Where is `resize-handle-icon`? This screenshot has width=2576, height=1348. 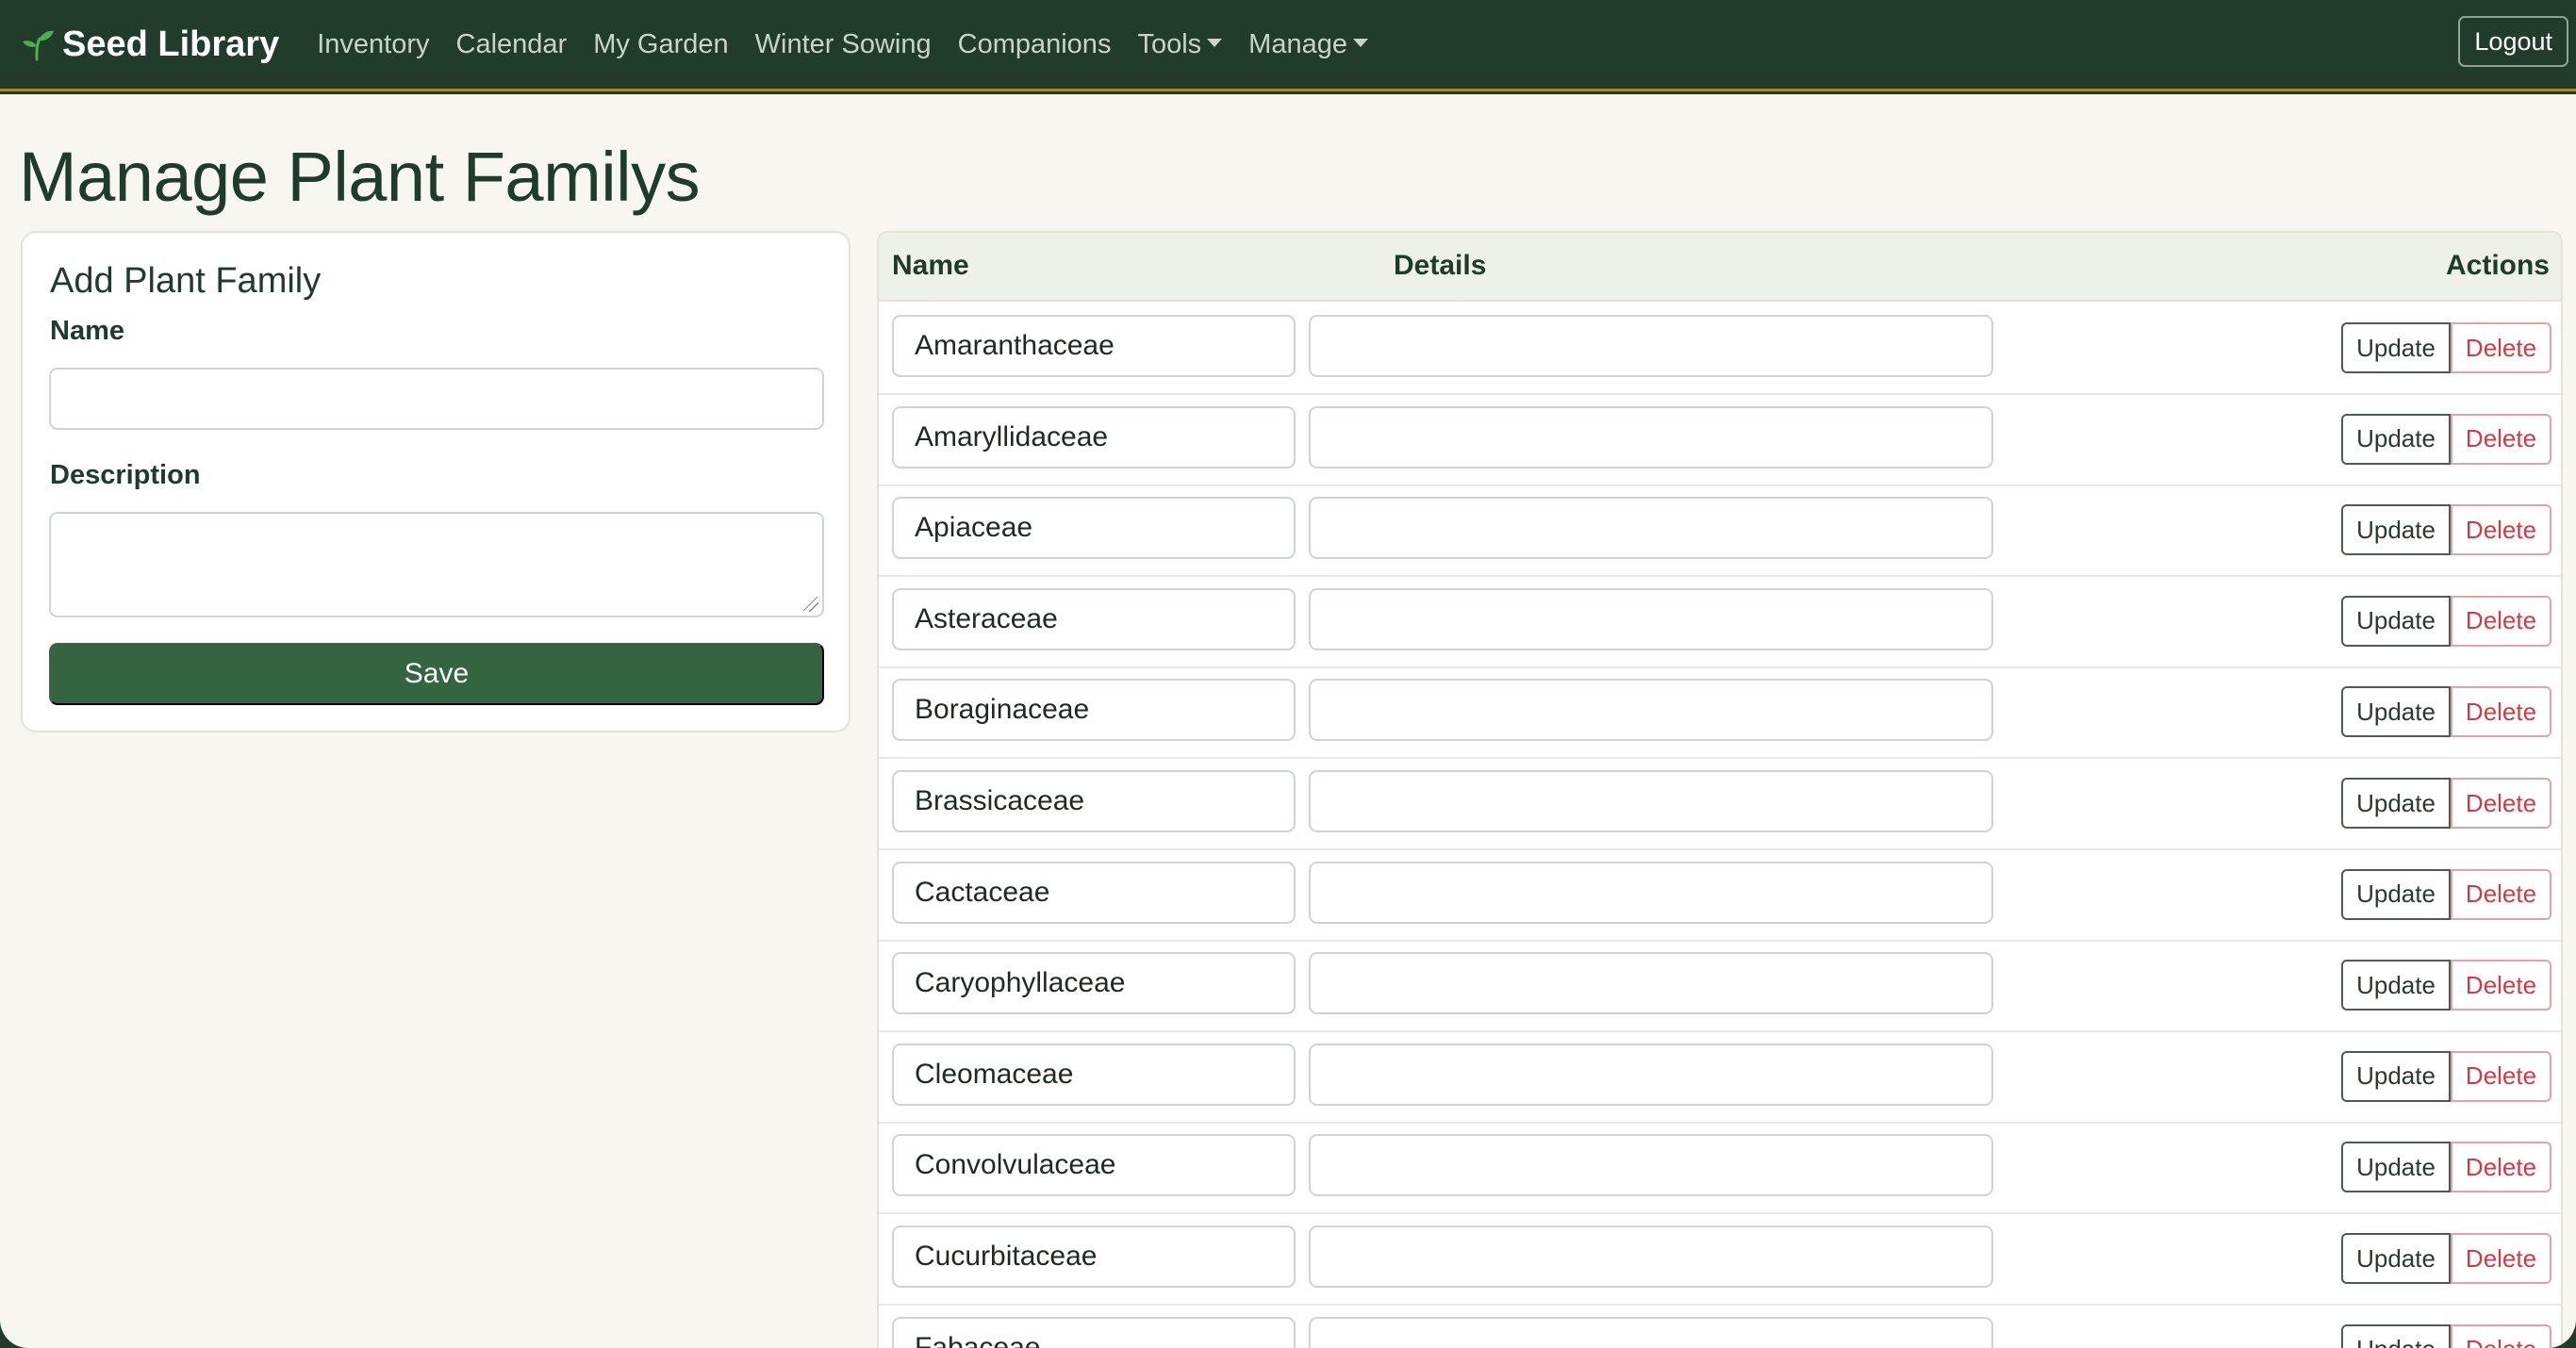
resize-handle-icon is located at coordinates (810, 604).